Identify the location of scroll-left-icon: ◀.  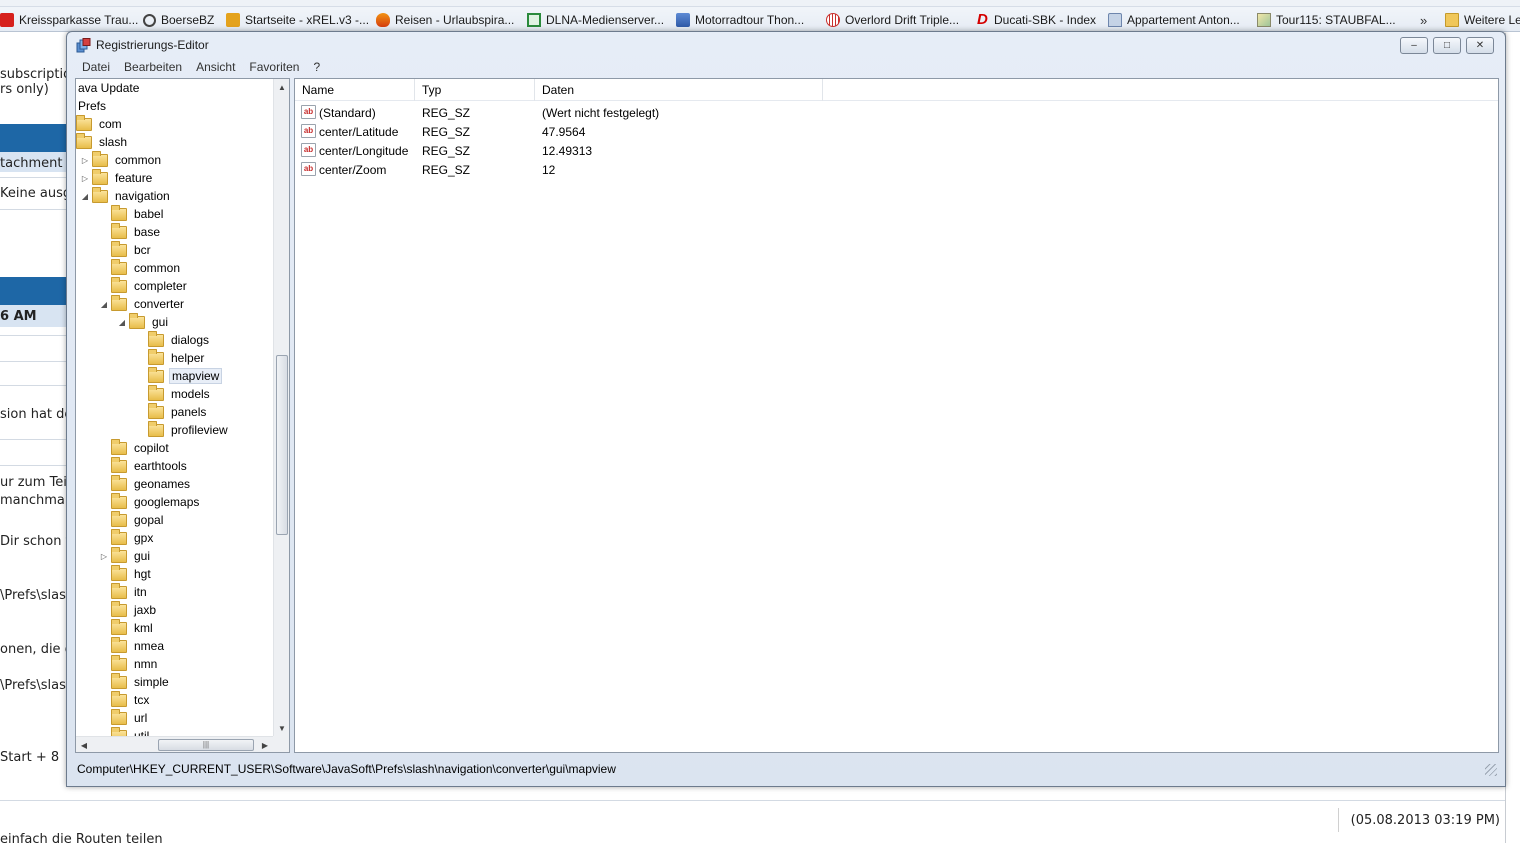
(84, 744).